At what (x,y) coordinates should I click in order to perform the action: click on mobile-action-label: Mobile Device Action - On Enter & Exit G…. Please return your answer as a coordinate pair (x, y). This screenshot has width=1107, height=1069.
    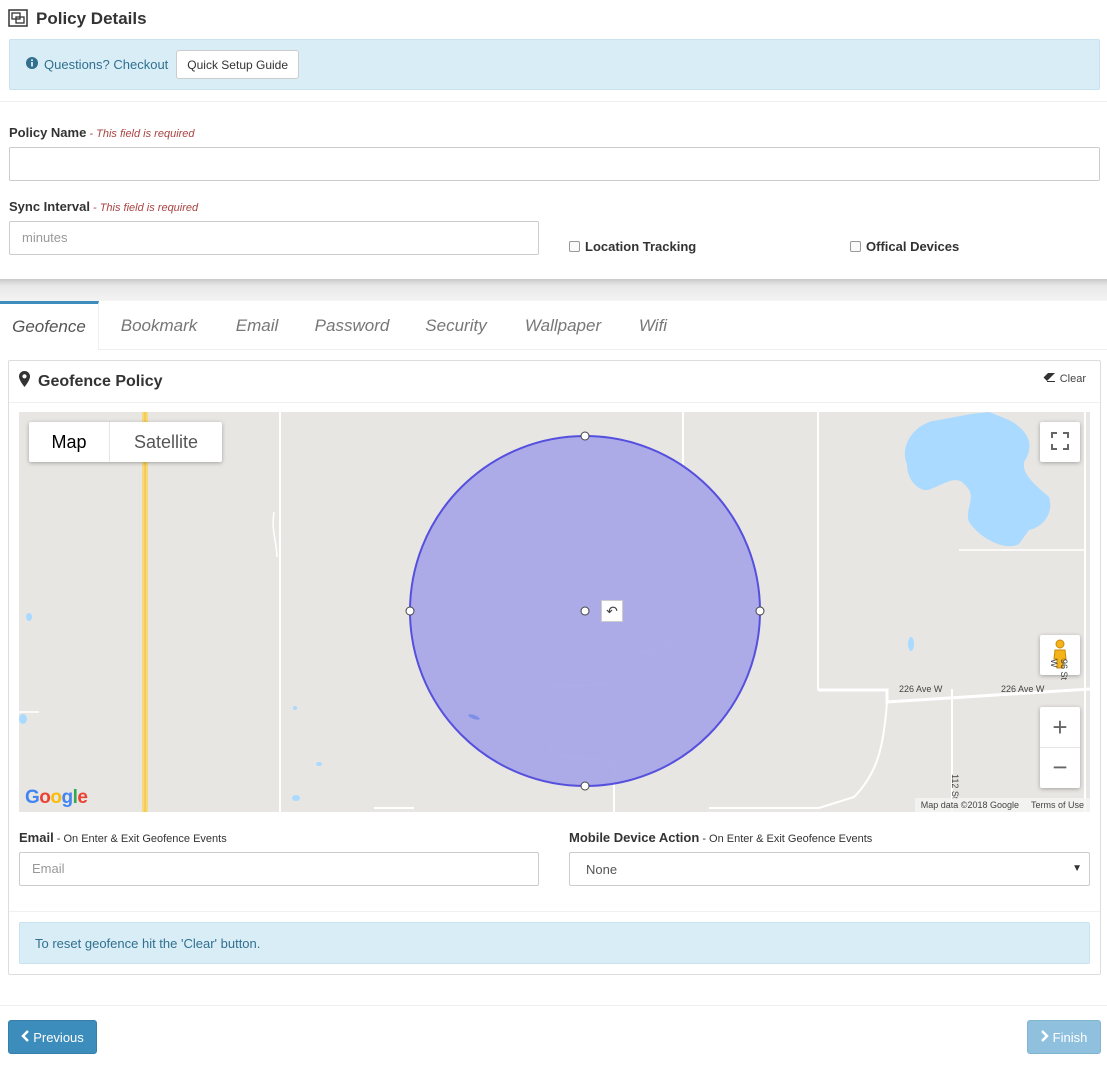
    Looking at the image, I should click on (720, 837).